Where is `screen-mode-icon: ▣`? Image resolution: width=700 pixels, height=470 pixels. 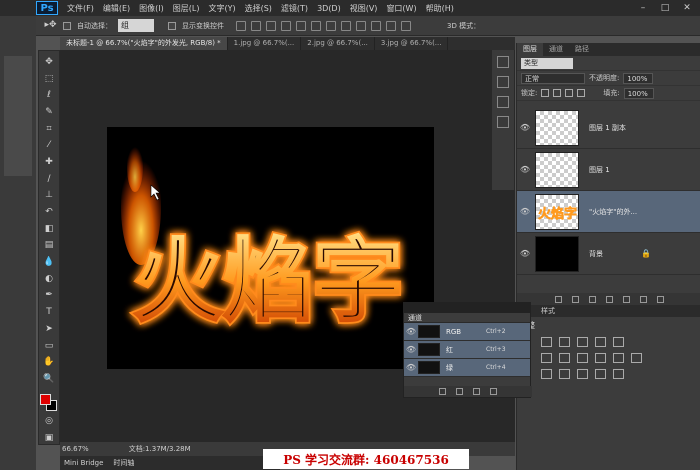 screen-mode-icon: ▣ is located at coordinates (49, 438).